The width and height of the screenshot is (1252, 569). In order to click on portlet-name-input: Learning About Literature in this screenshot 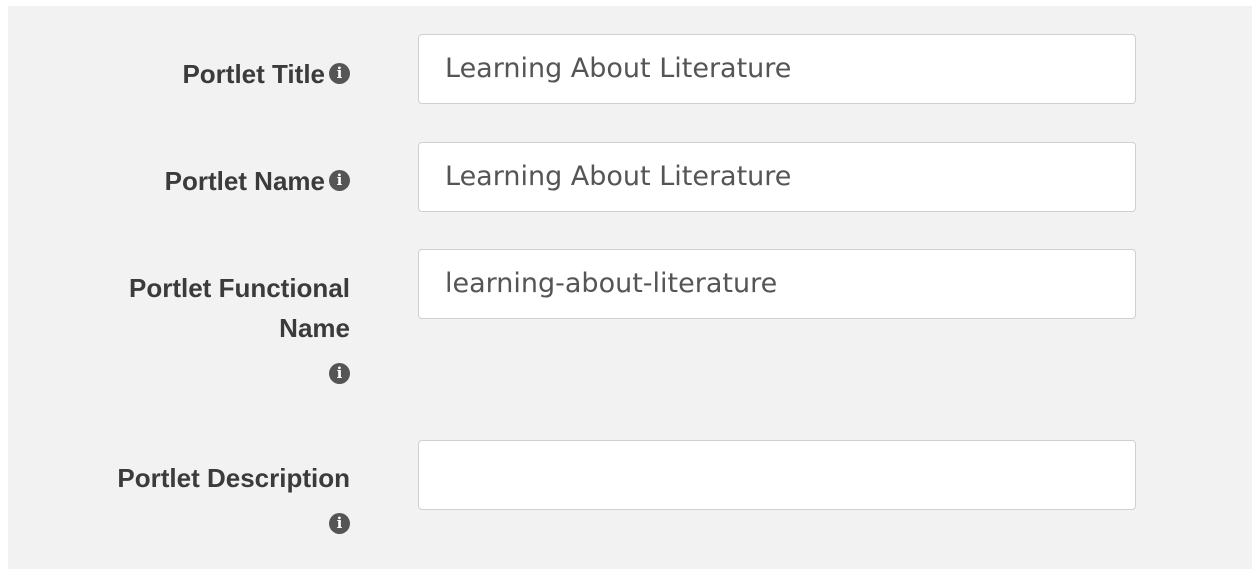, I will do `click(777, 177)`.